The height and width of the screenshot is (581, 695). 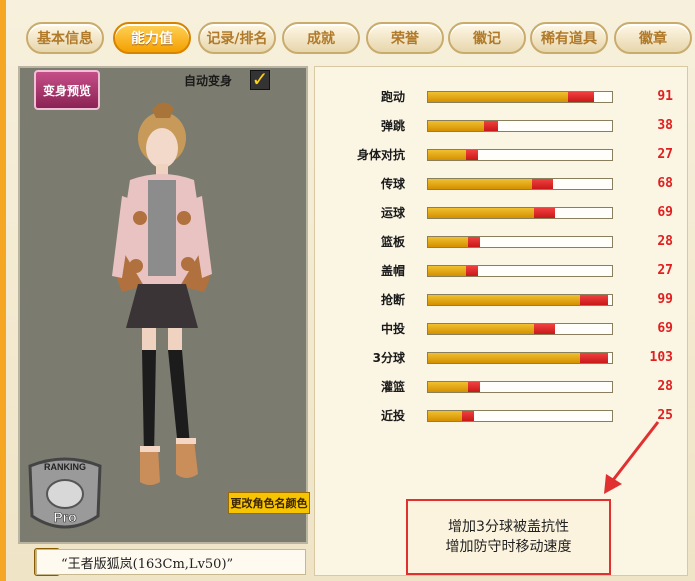 What do you see at coordinates (392, 126) in the screenshot?
I see `stat-label: 弹跳` at bounding box center [392, 126].